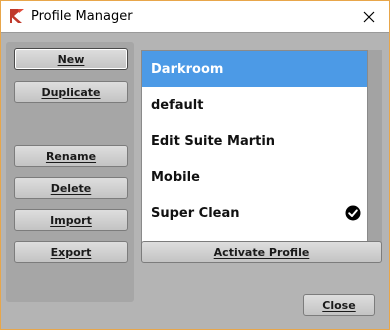 The image size is (390, 330). Describe the element at coordinates (177, 105) in the screenshot. I see `profile-name: default` at that location.